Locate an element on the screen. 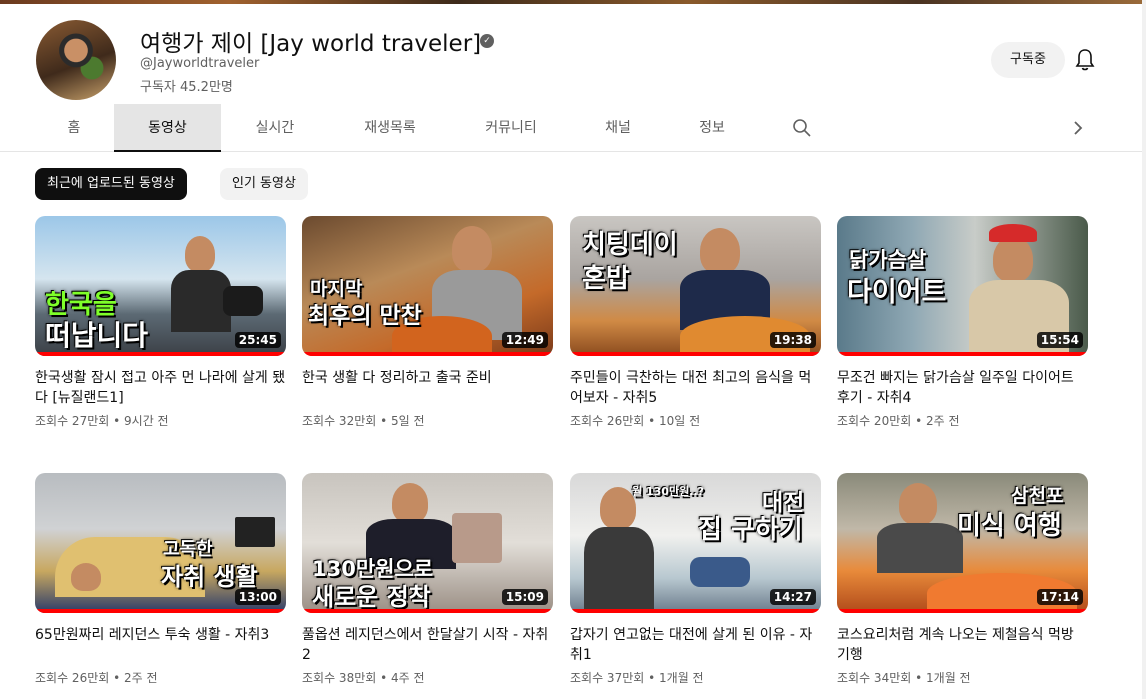  thumbnail-text: 새로운 정착 is located at coordinates (371, 597).